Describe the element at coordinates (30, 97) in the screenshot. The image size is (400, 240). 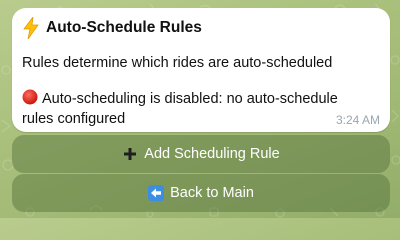
I see `red-circle-icon` at that location.